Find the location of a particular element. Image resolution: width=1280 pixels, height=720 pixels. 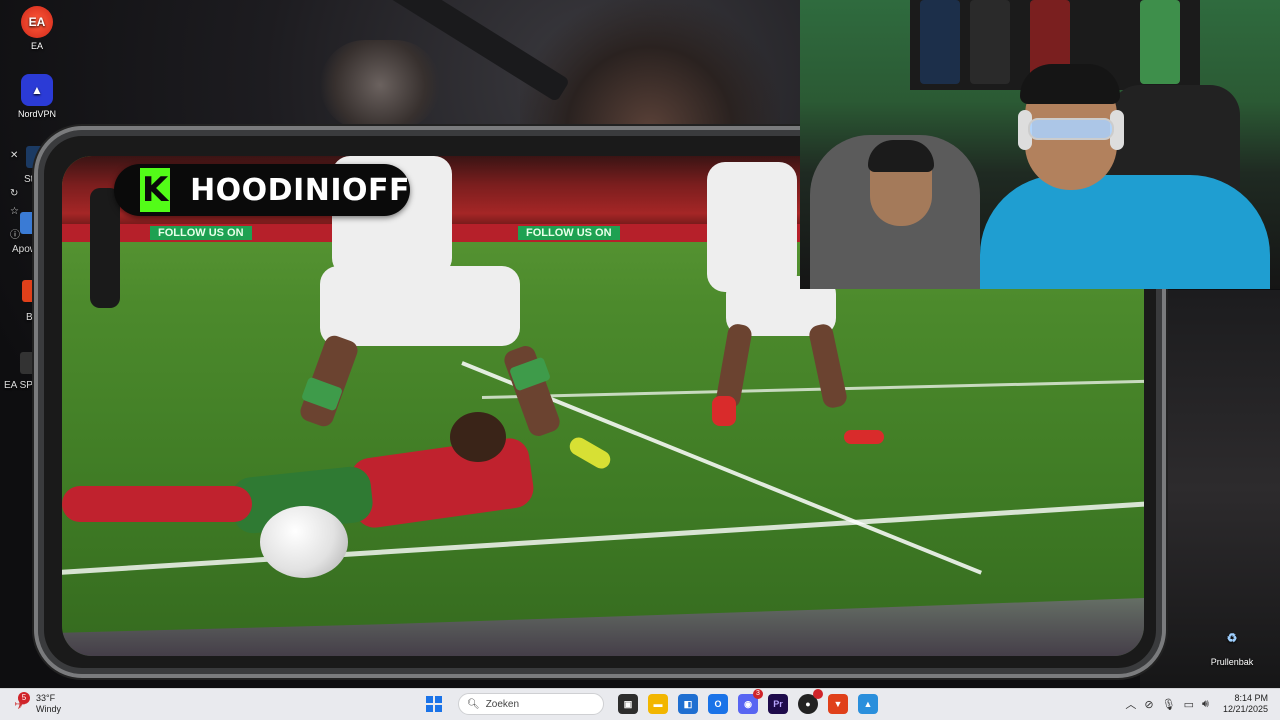

kick-logo-icon: K is located at coordinates (155, 190).